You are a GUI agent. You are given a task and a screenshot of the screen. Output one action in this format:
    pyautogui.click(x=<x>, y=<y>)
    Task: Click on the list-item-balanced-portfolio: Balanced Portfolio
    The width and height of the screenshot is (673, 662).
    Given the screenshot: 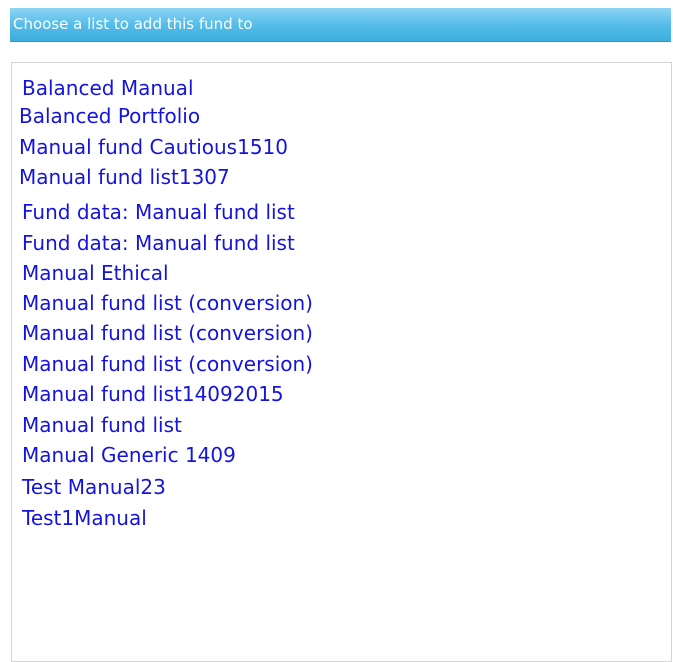 What is the action you would take?
    pyautogui.click(x=109, y=116)
    